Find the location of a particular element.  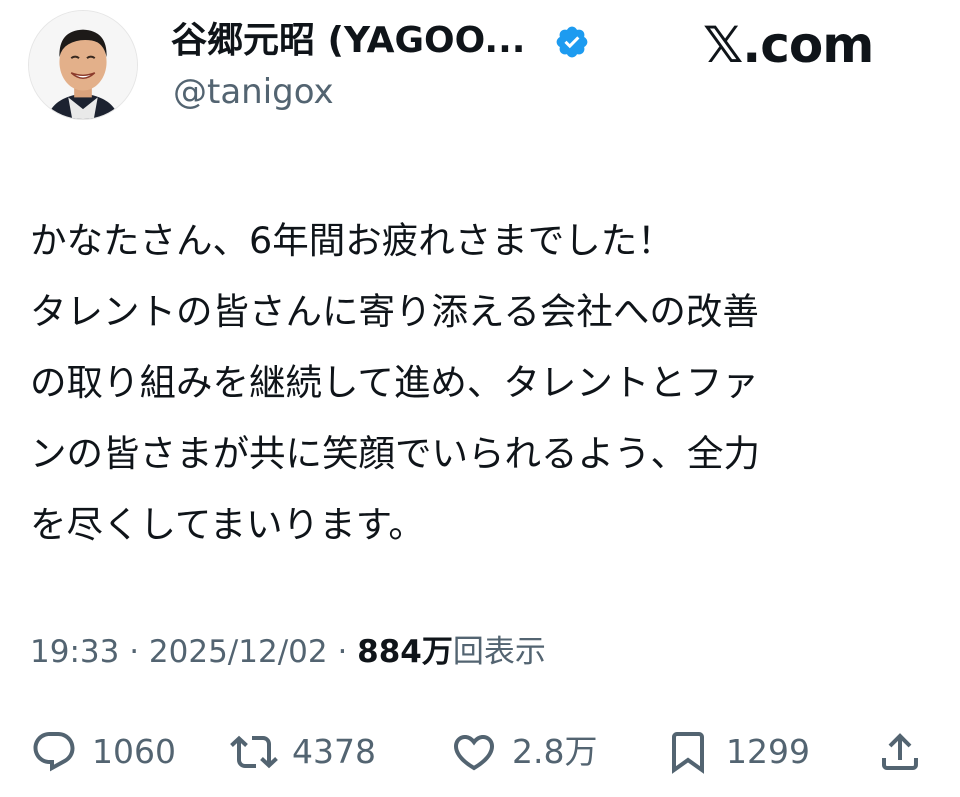

verified-badge-icon is located at coordinates (572, 42).